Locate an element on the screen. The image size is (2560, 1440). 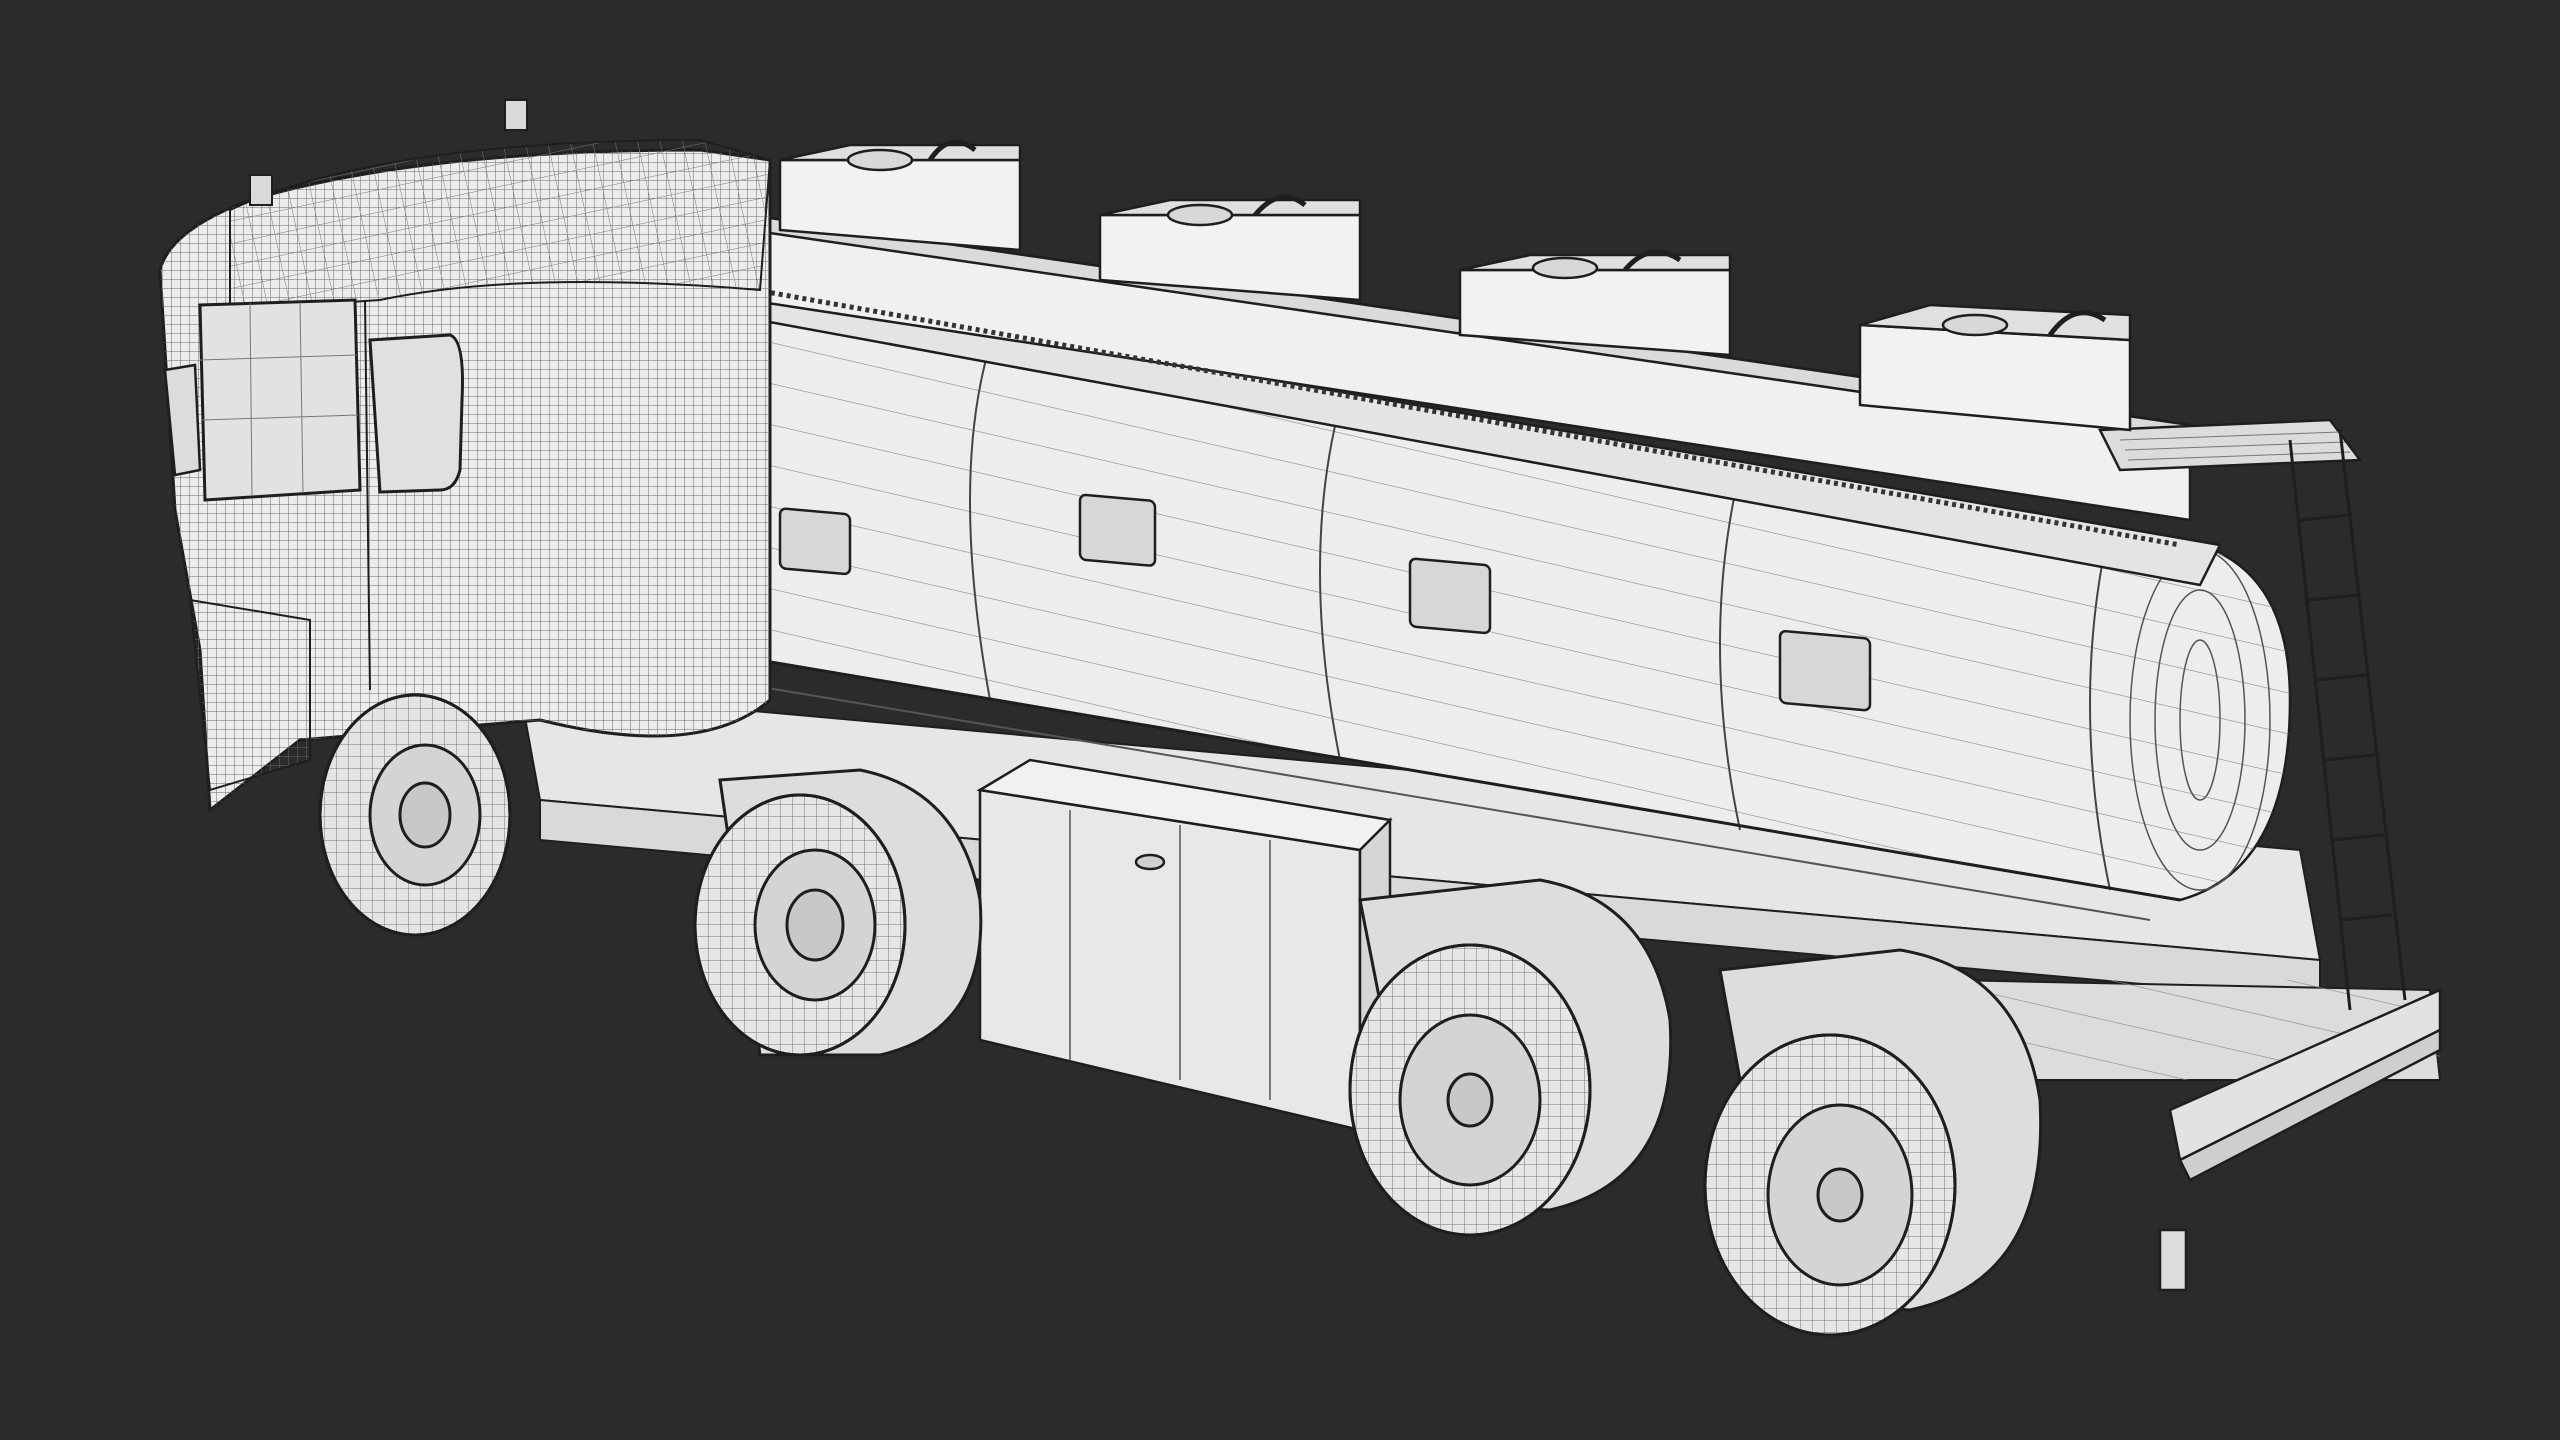
wheel-second-axle is located at coordinates (838, 912).